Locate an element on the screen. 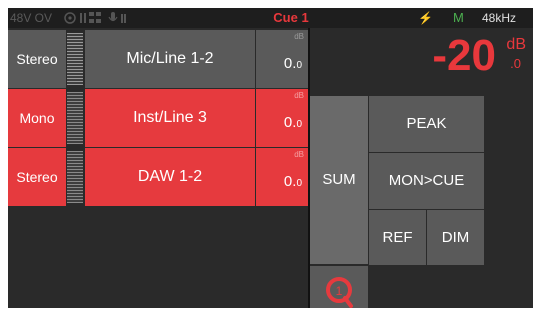 This screenshot has height=318, width=541. mode-indicator: M is located at coordinates (458, 17).